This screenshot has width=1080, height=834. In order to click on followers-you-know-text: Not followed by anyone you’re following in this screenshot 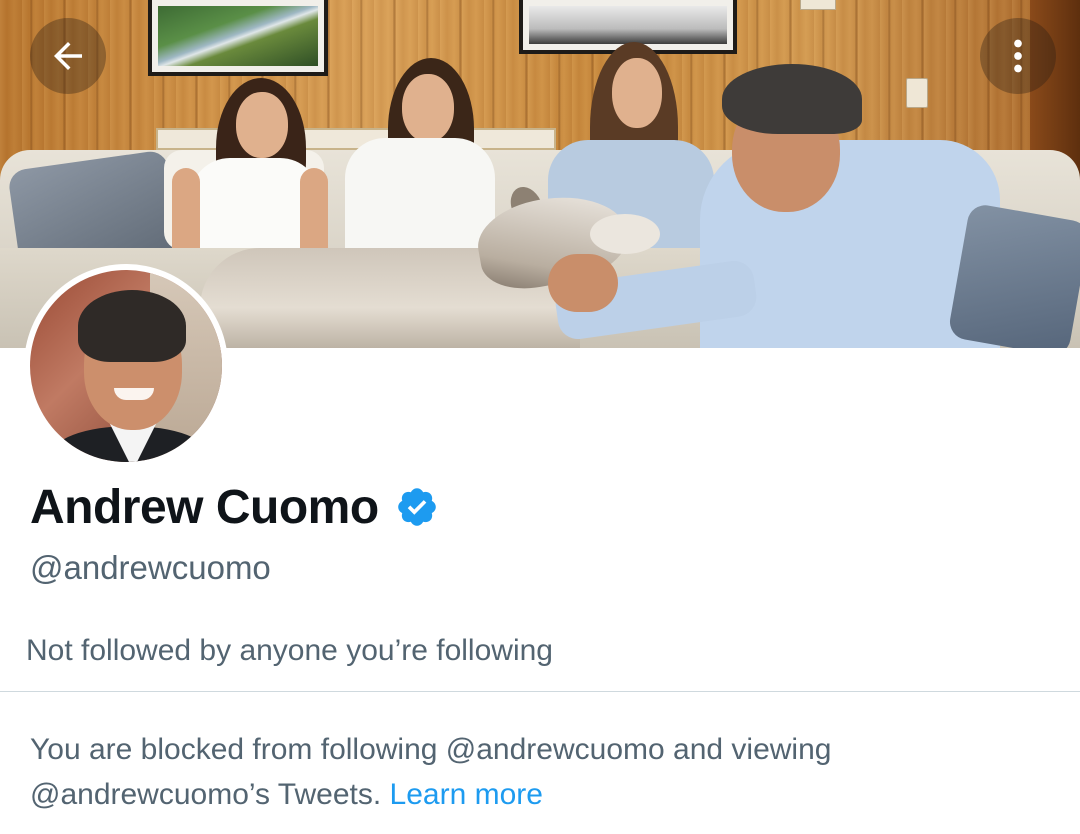, I will do `click(289, 650)`.